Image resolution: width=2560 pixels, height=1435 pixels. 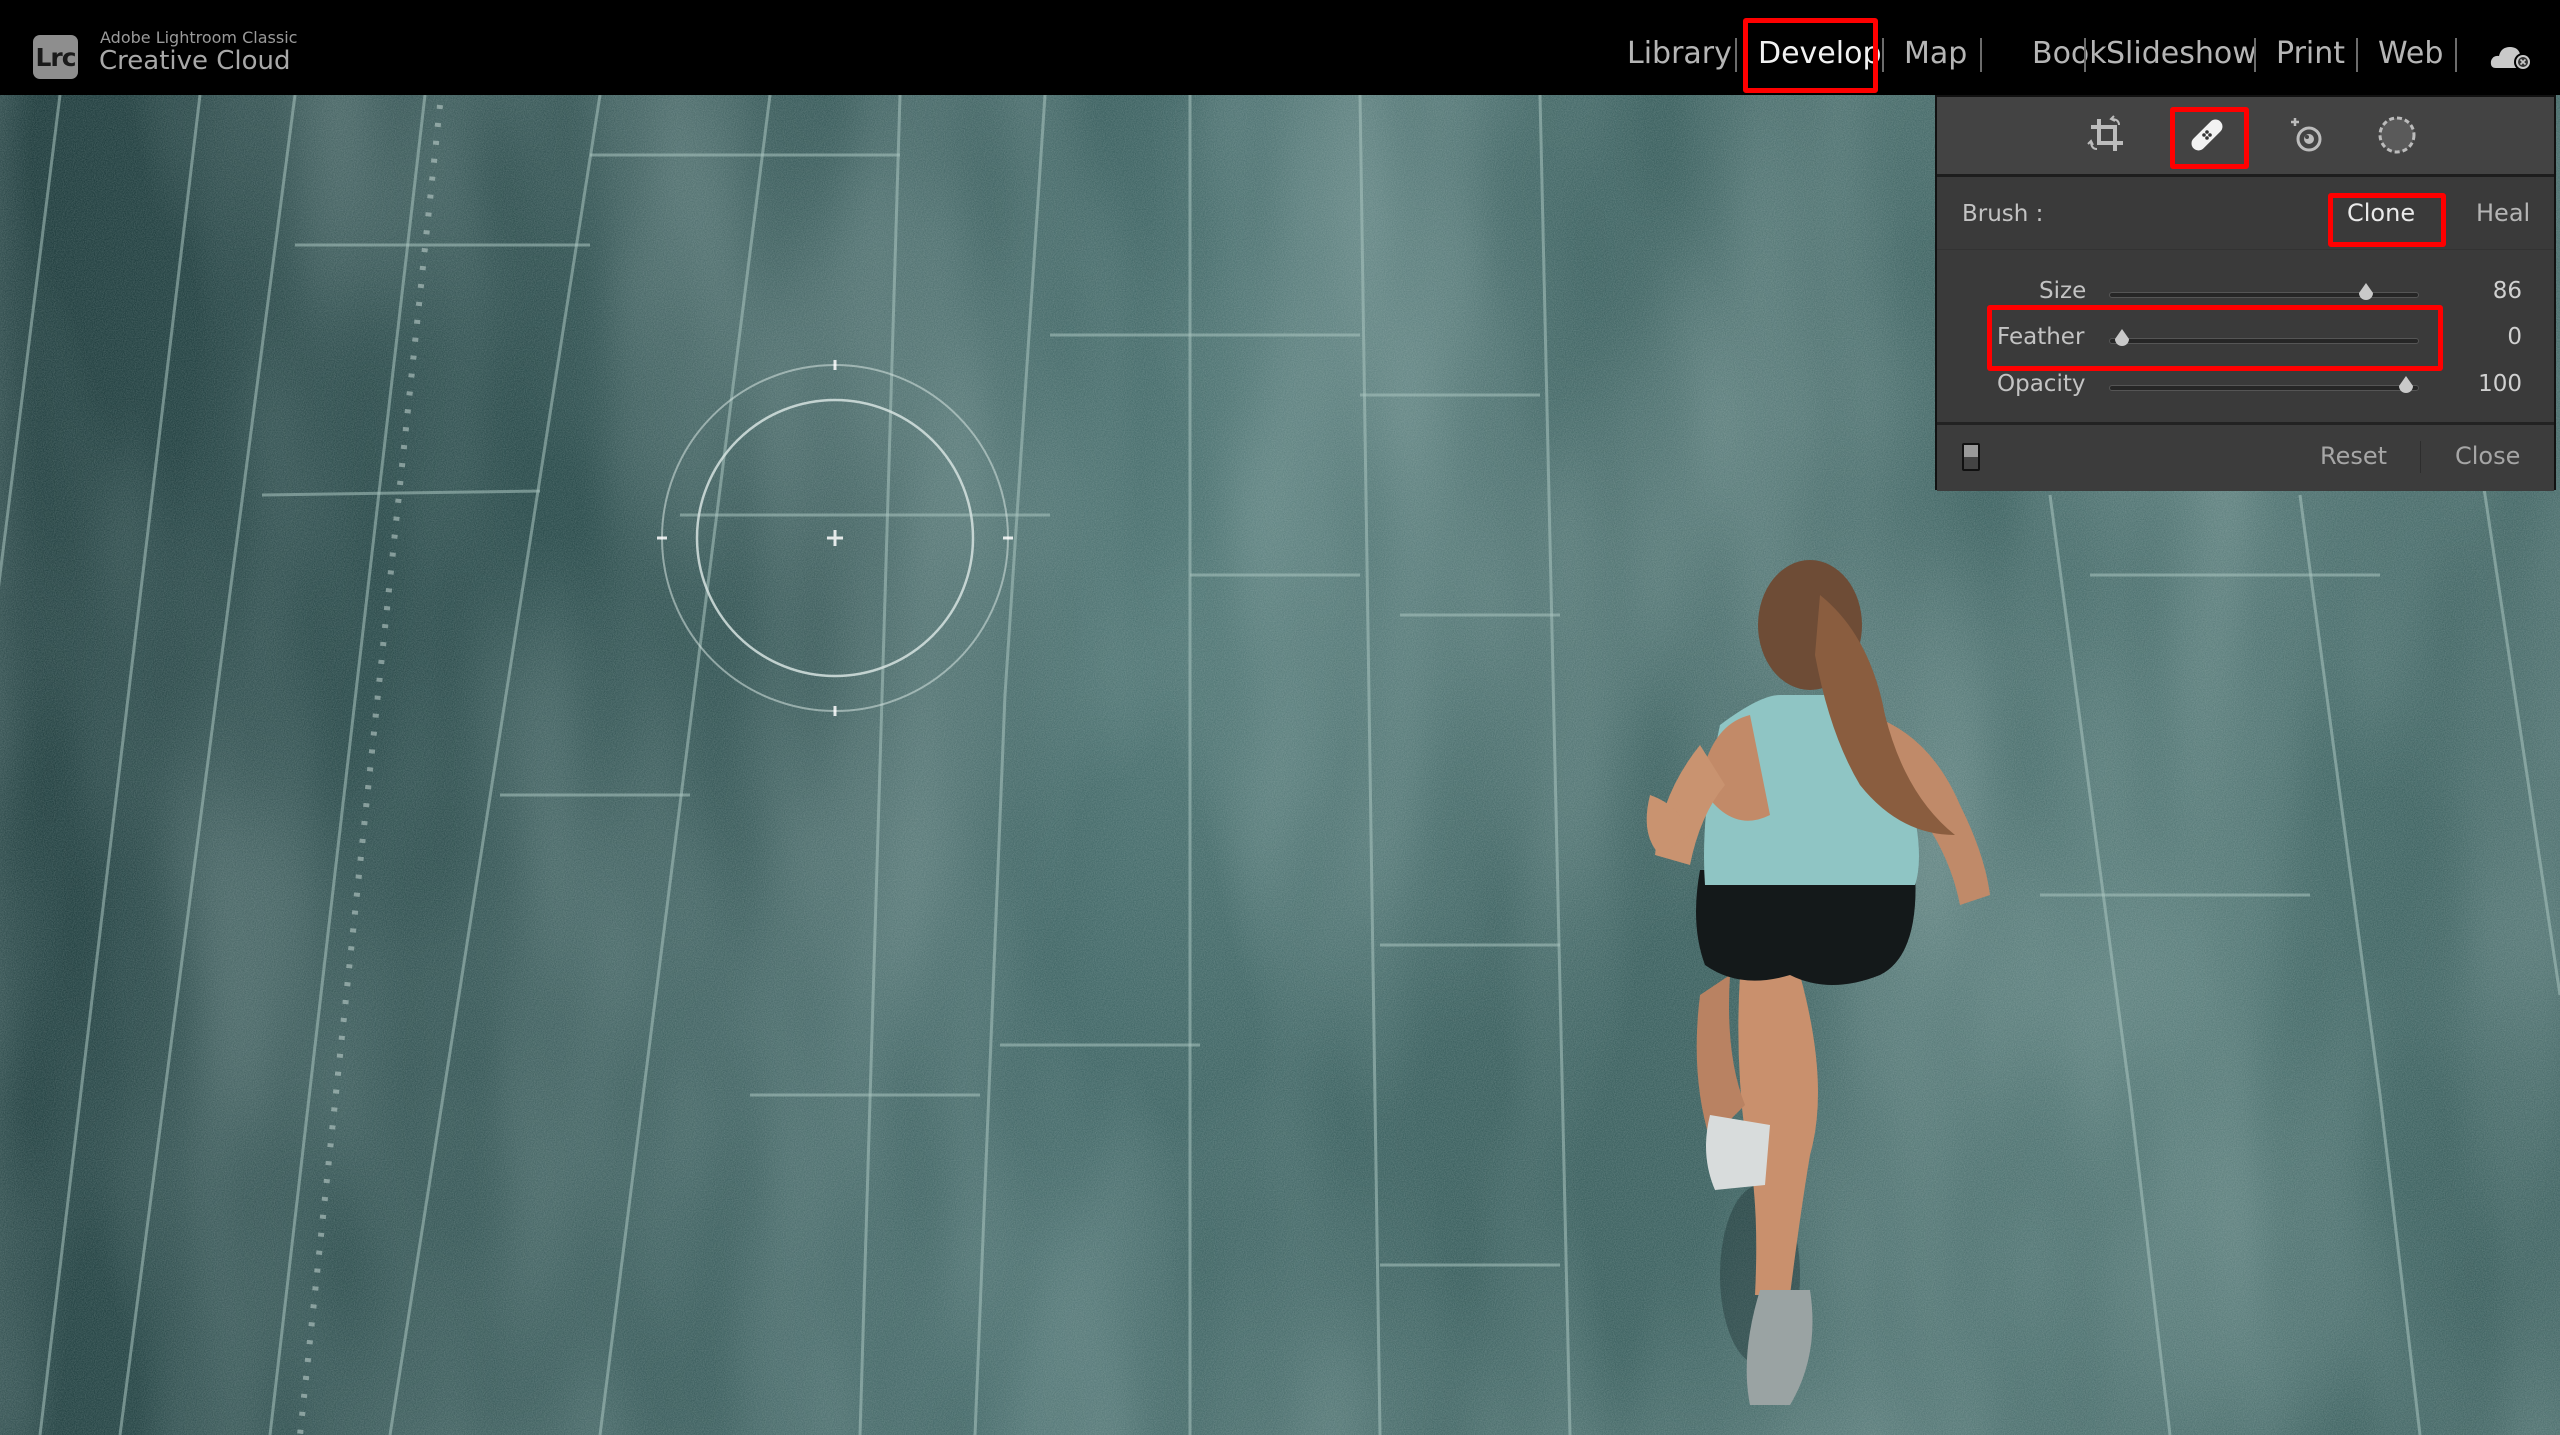 What do you see at coordinates (2310, 53) in the screenshot?
I see `module-print: Print` at bounding box center [2310, 53].